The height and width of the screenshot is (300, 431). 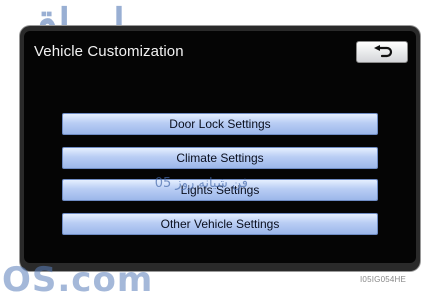 I want to click on climate-settings-button: Climate Settings, so click(x=220, y=158).